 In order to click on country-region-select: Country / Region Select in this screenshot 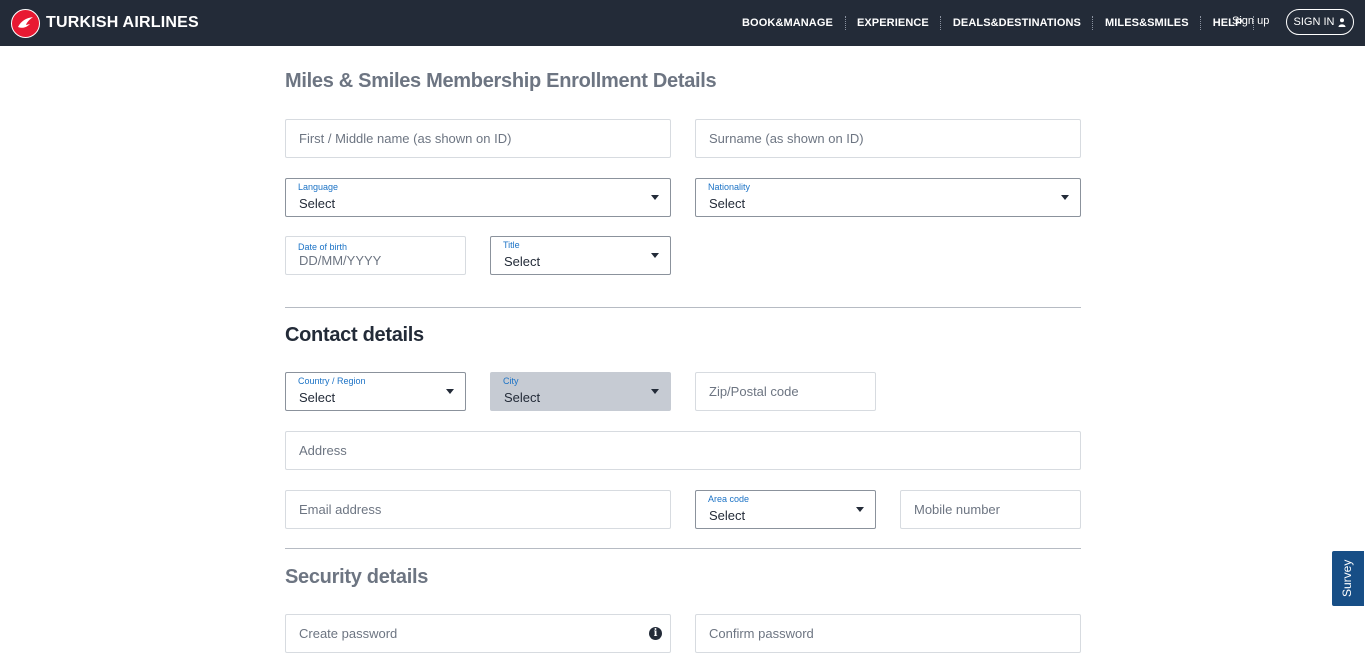, I will do `click(375, 391)`.